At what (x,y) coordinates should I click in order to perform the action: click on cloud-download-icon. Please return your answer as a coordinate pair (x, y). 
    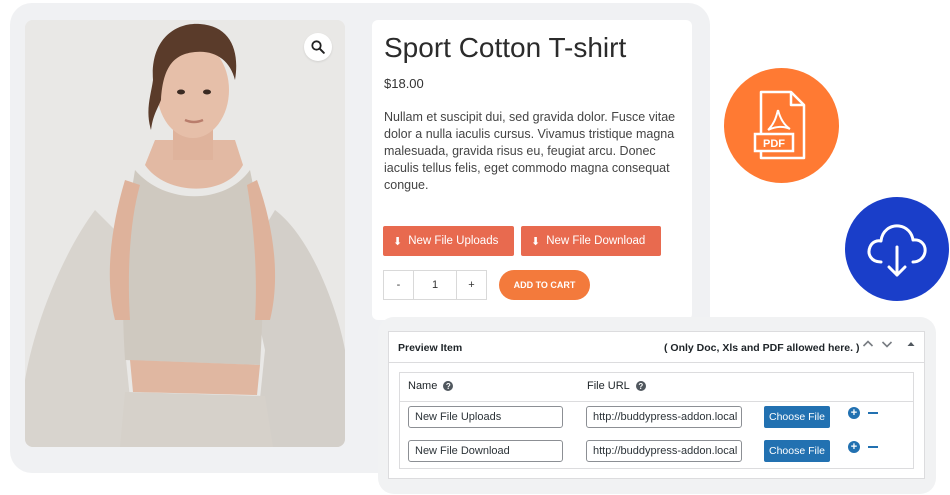
    Looking at the image, I should click on (897, 250).